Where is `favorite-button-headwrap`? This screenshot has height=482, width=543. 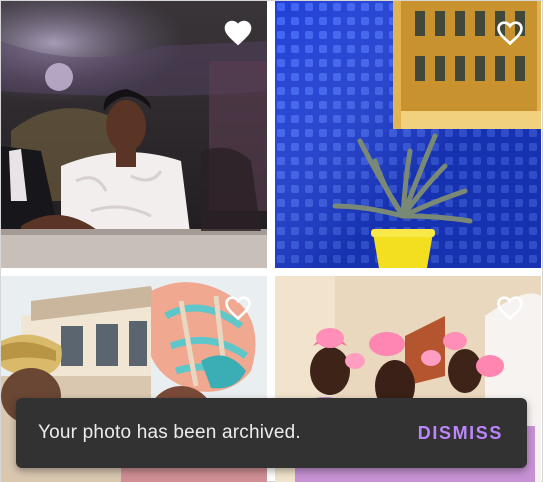
favorite-button-headwrap is located at coordinates (238, 307).